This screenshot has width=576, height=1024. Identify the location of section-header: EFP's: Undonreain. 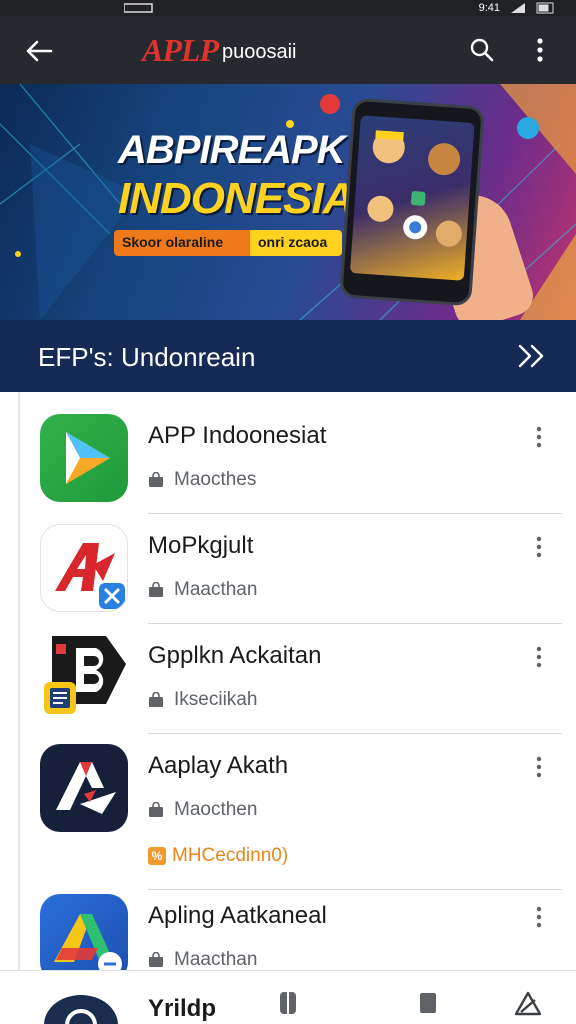
(288, 356).